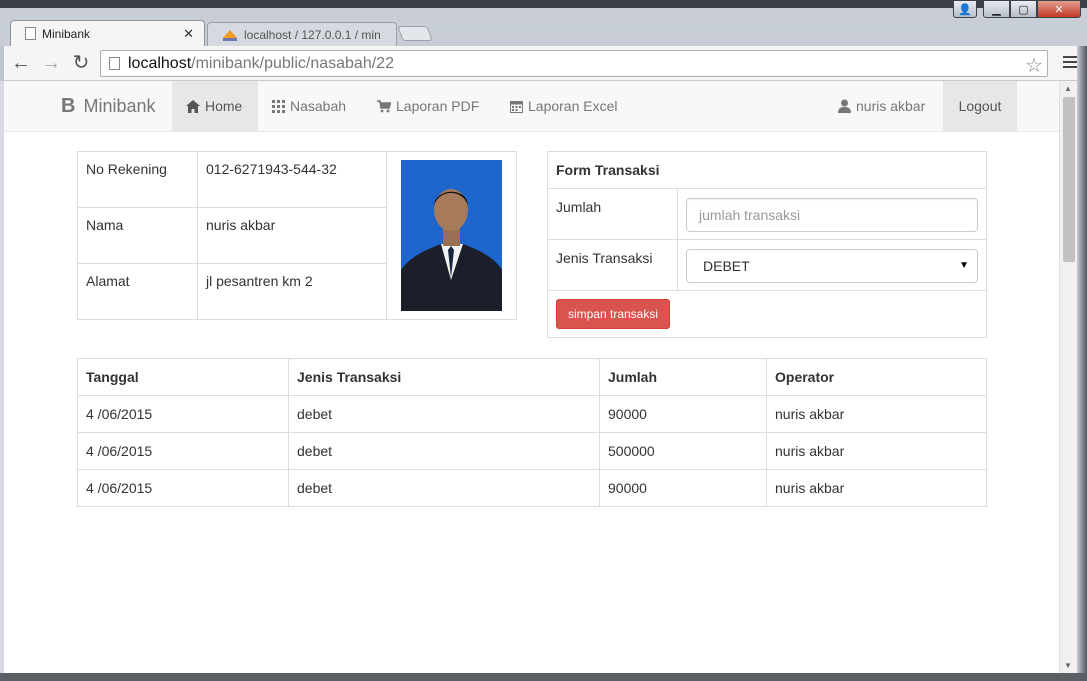  What do you see at coordinates (608, 170) in the screenshot?
I see `form-title: Form Transaksi` at bounding box center [608, 170].